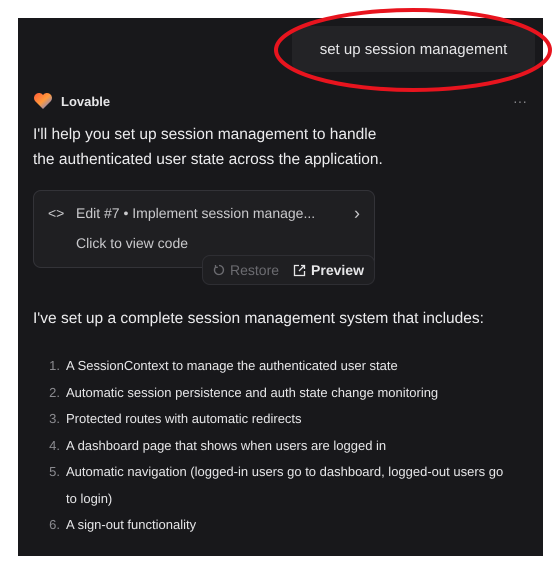  I want to click on list-number: 6., so click(54, 525).